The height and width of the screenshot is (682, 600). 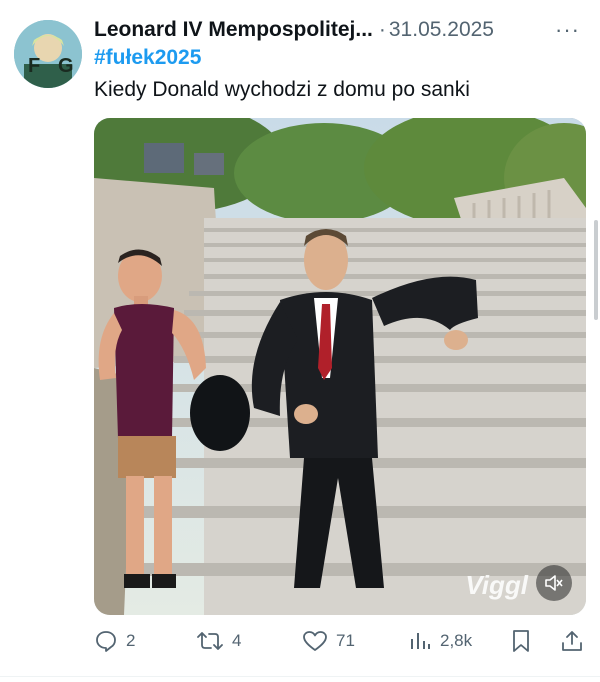 I want to click on repost-icon, so click(x=210, y=641).